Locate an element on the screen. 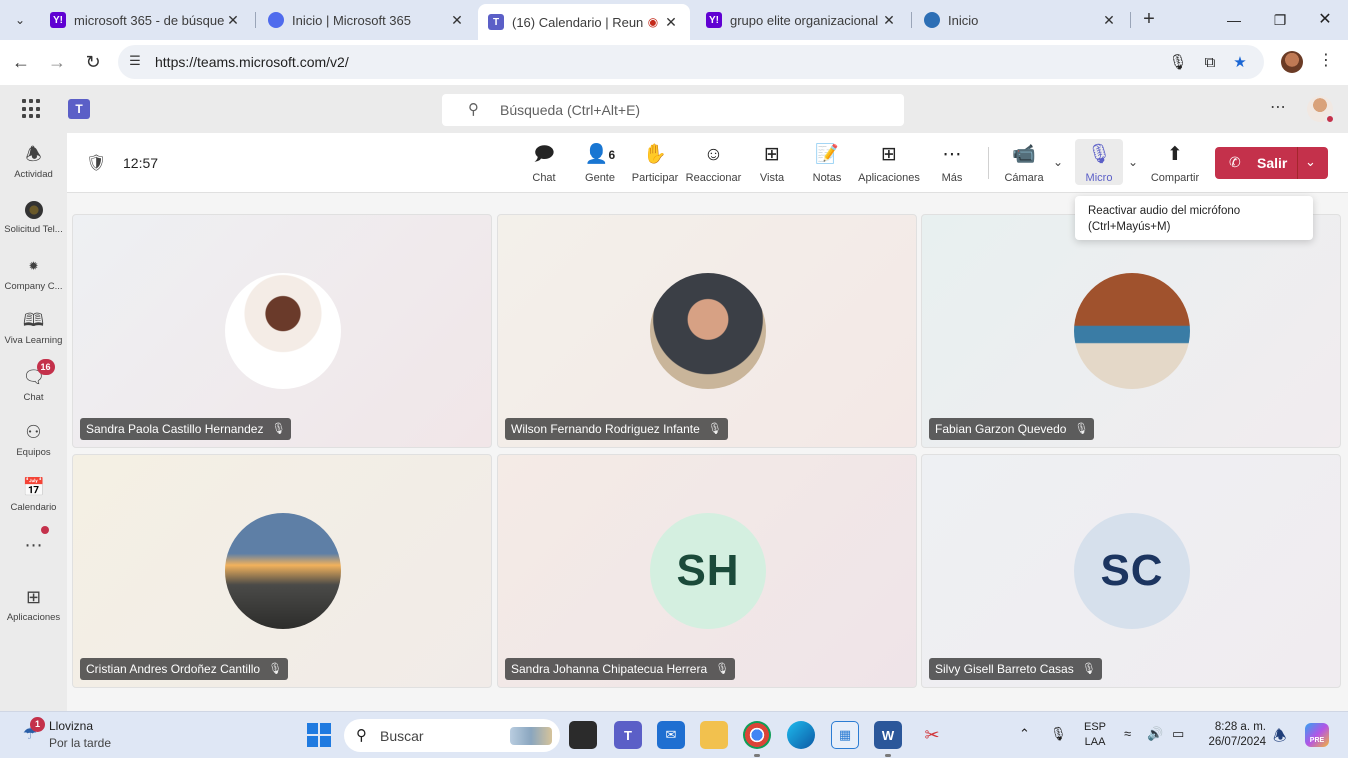 The height and width of the screenshot is (758, 1348). rail-item-viva-learning: 🕮 Viva Learning is located at coordinates (33, 327).